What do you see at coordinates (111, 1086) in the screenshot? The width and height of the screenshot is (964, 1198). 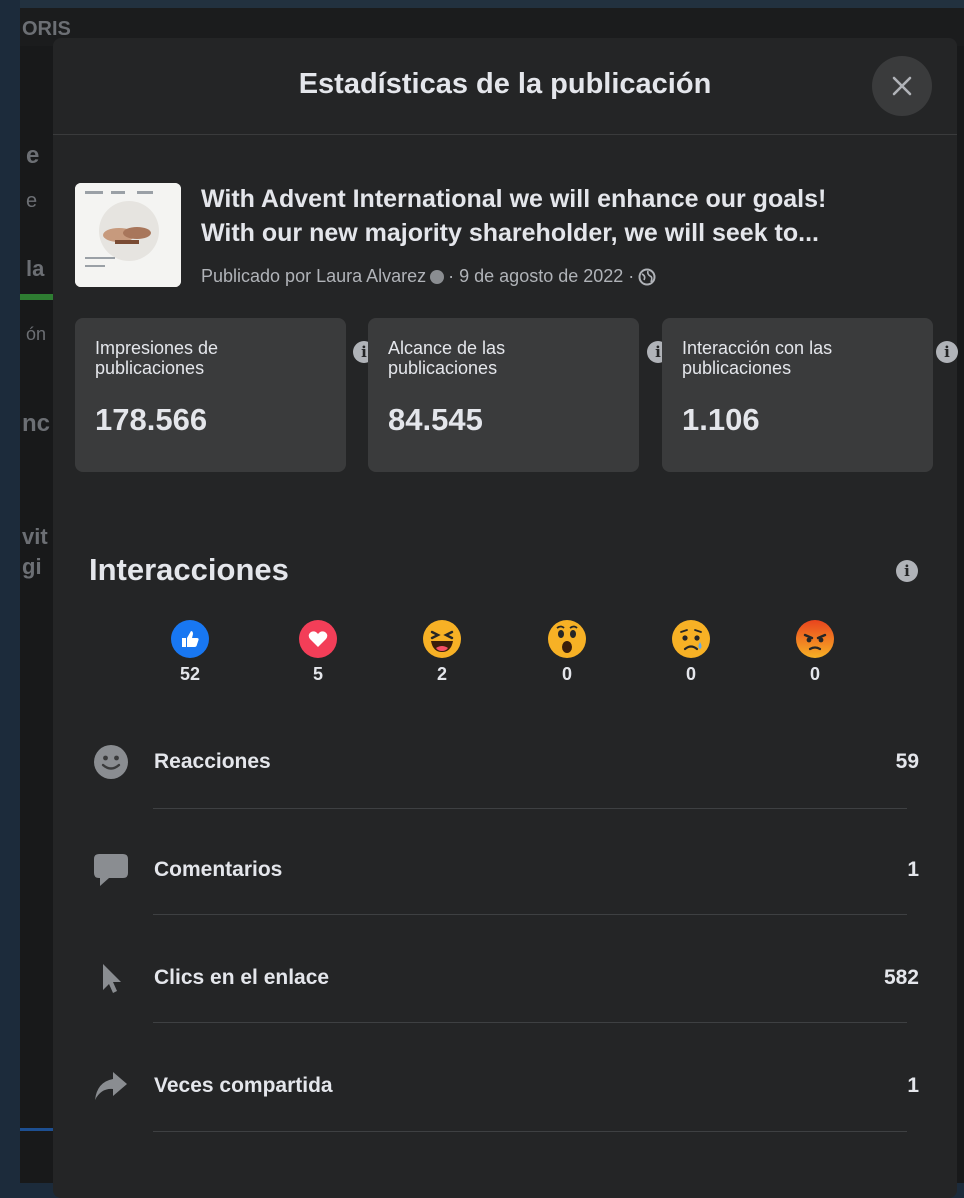 I see `share-icon` at bounding box center [111, 1086].